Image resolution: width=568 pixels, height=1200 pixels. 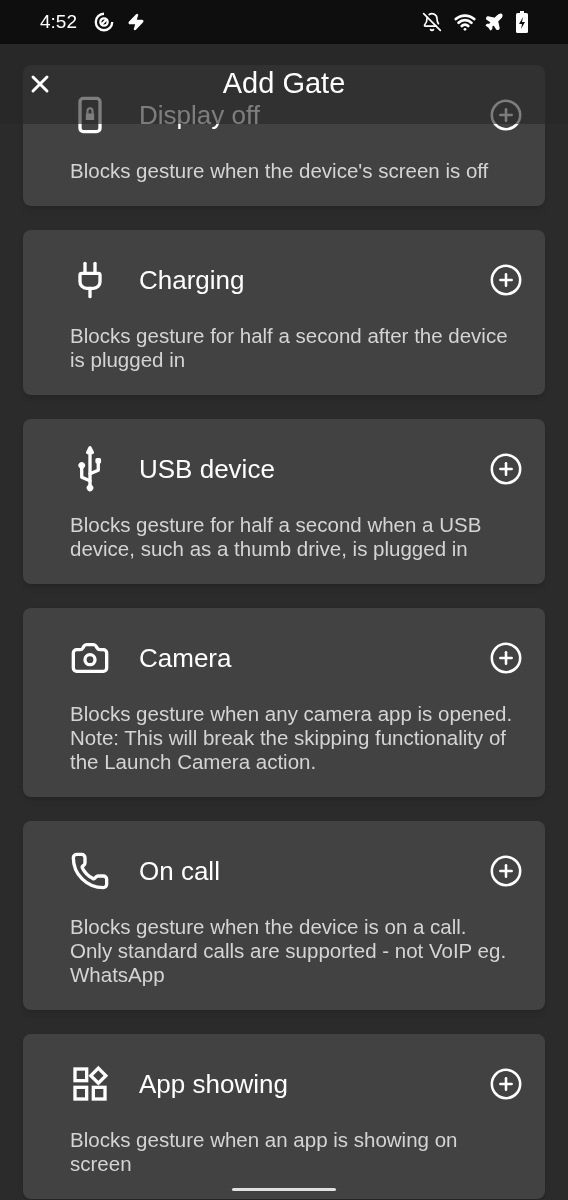 I want to click on gate-card: On call Blocks gesture when the device is on a call. Only standard calls are supported - not VoIP eg. WhatsApp, so click(x=284, y=915).